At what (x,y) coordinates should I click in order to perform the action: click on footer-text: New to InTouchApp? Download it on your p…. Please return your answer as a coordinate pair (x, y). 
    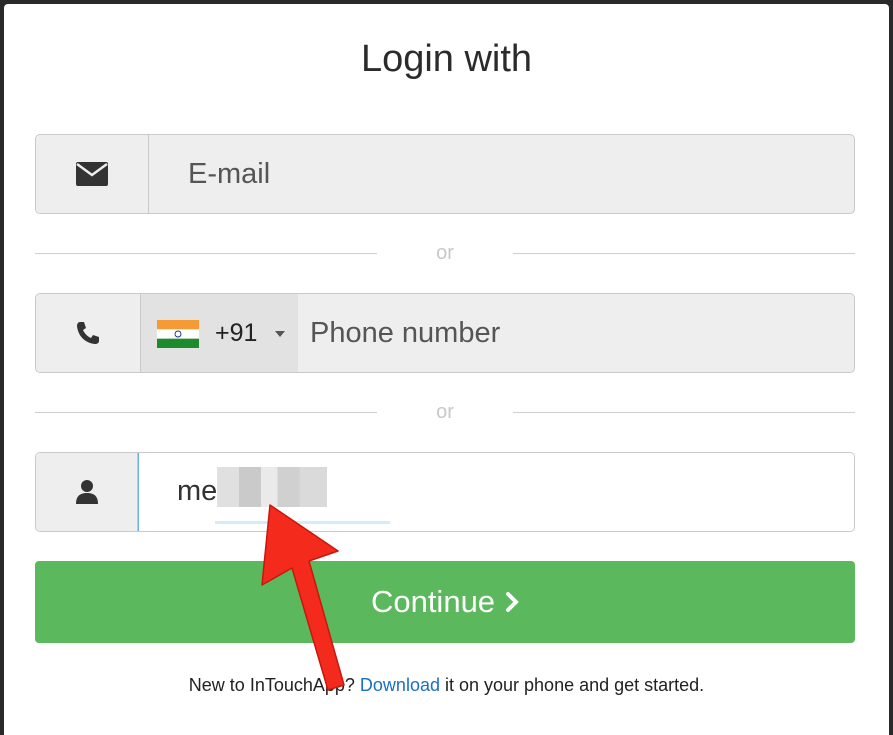
    Looking at the image, I should click on (446, 685).